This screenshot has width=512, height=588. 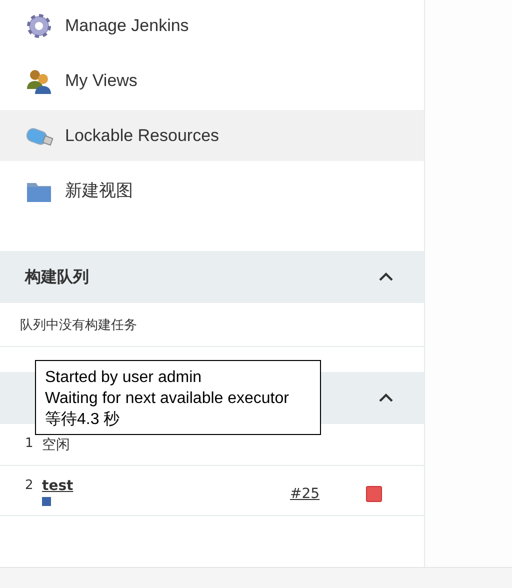 I want to click on sidebar-item: Manage Jenkins, so click(x=212, y=25).